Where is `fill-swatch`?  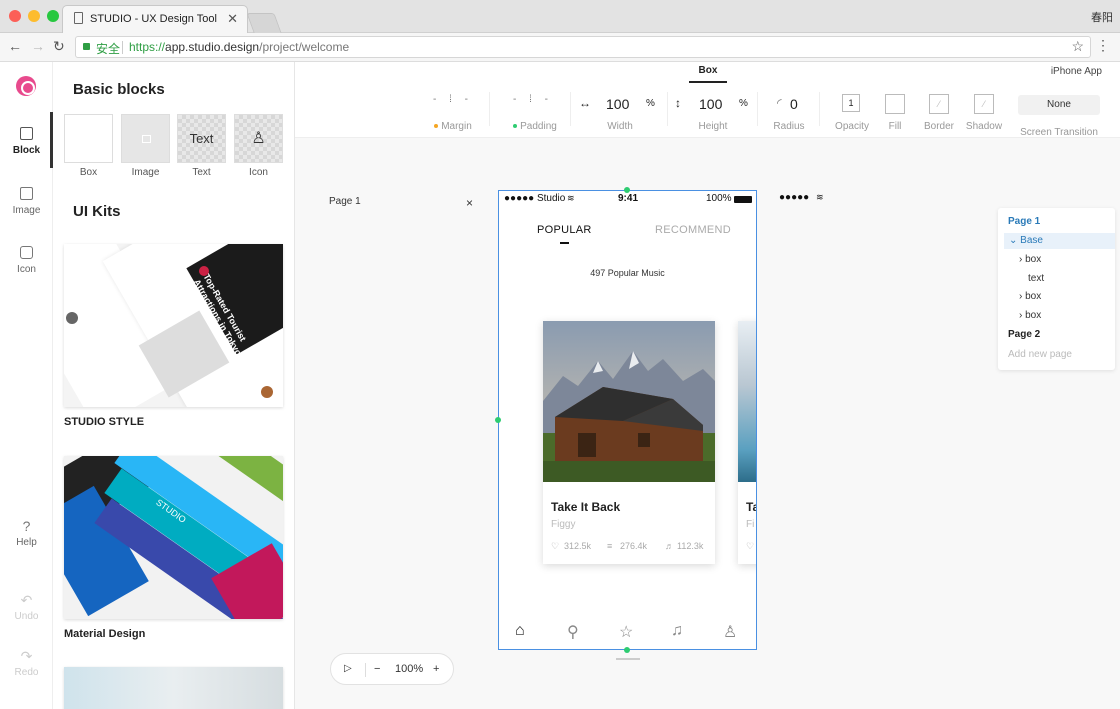 fill-swatch is located at coordinates (895, 104).